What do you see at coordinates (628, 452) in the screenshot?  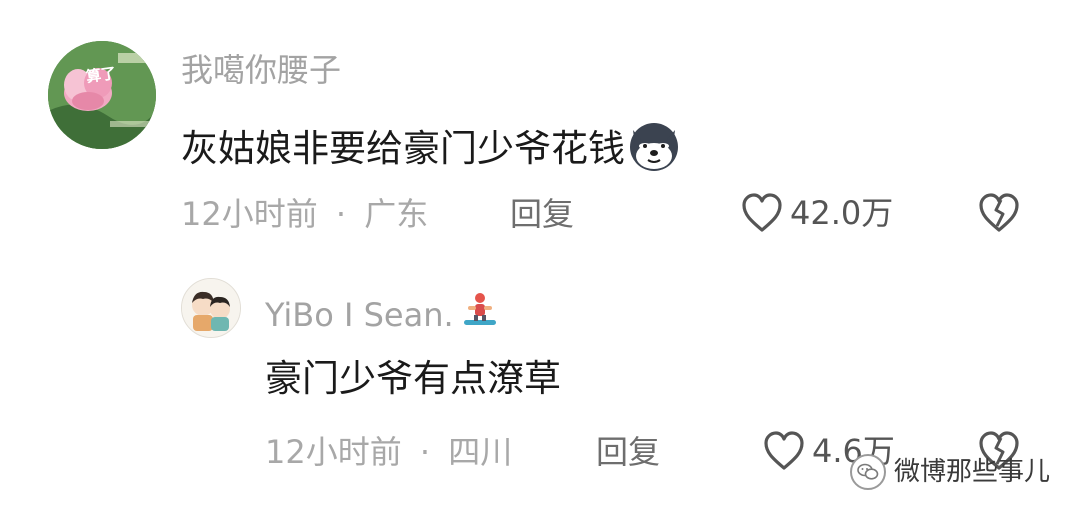 I see `reply-to-reply-button: 回复` at bounding box center [628, 452].